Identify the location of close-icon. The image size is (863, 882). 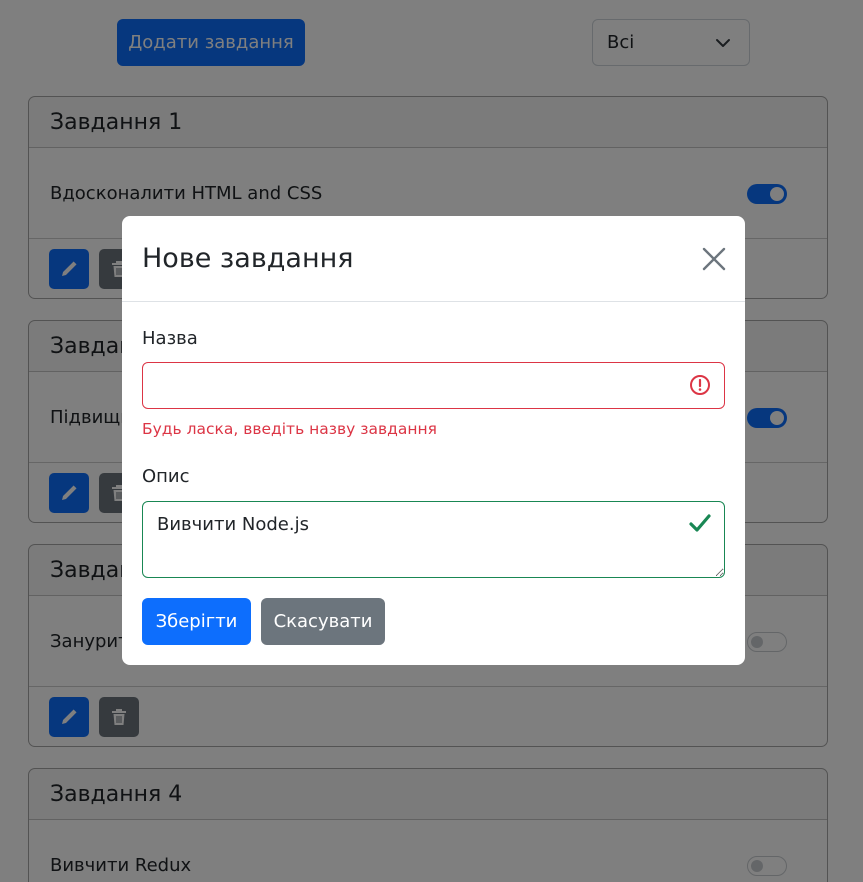
(714, 259).